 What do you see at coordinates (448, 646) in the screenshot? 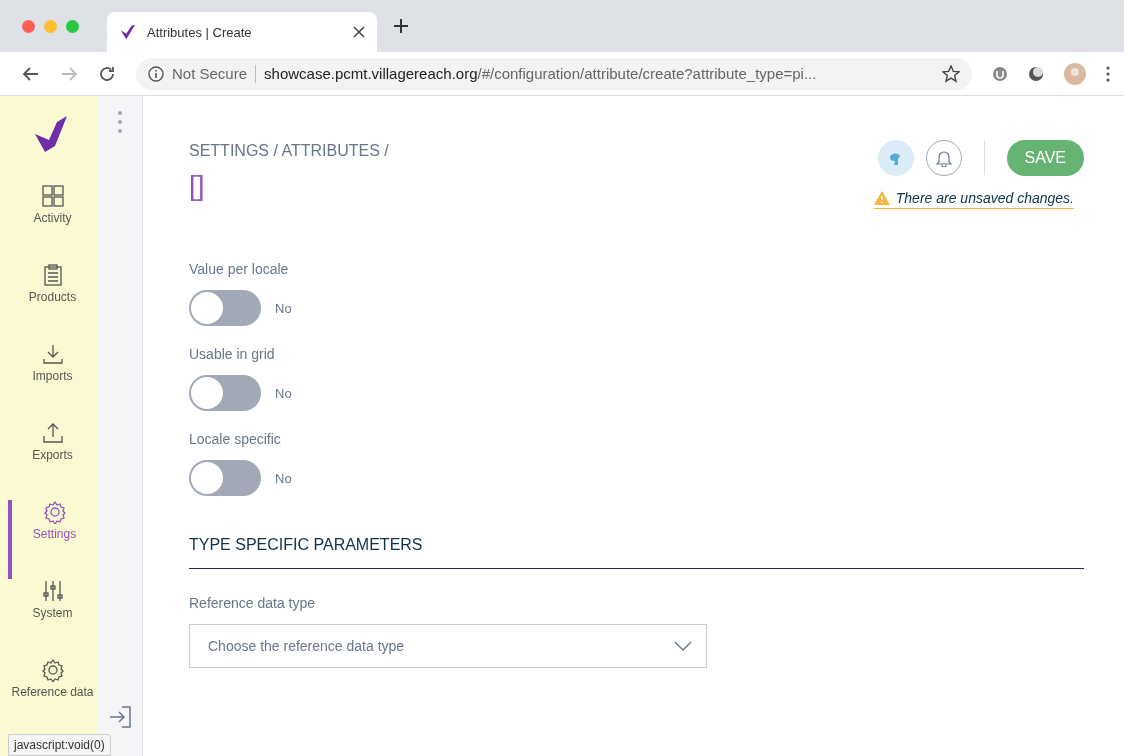
I see `reference-data-type-select: Choose the reference data type` at bounding box center [448, 646].